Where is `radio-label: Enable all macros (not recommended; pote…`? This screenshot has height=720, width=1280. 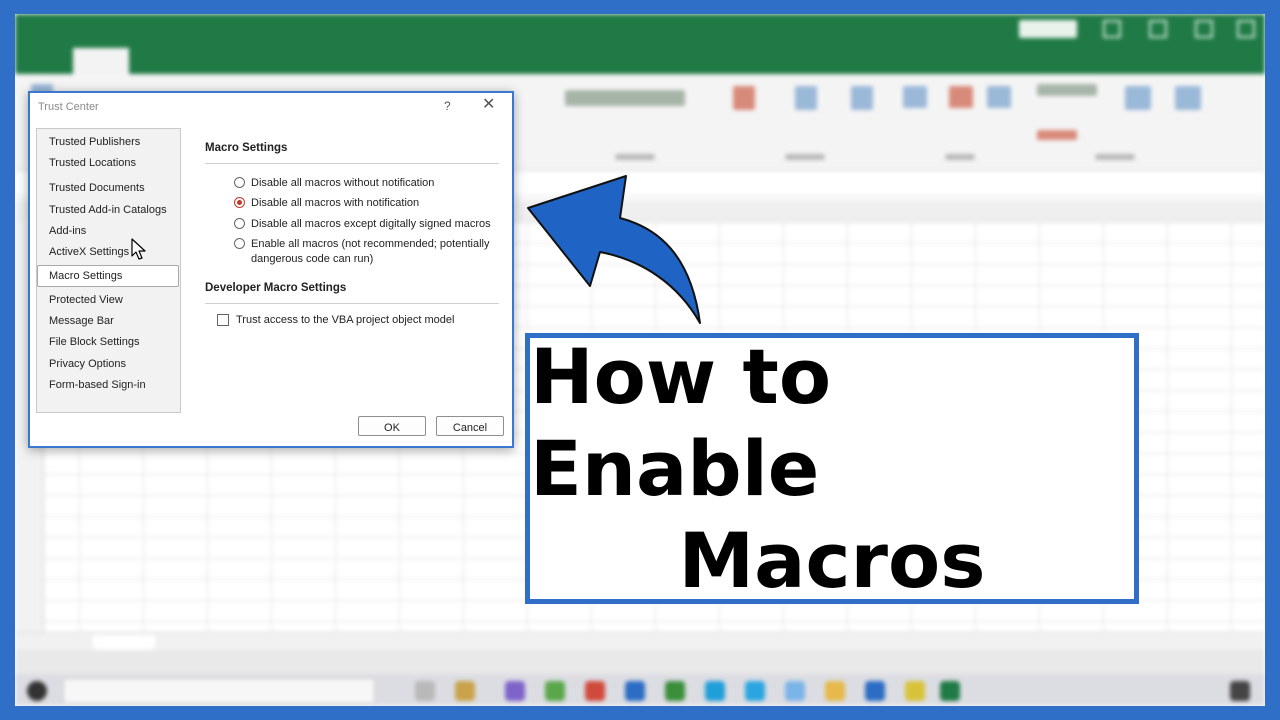
radio-label: Enable all macros (not recommended; pote… is located at coordinates (370, 251).